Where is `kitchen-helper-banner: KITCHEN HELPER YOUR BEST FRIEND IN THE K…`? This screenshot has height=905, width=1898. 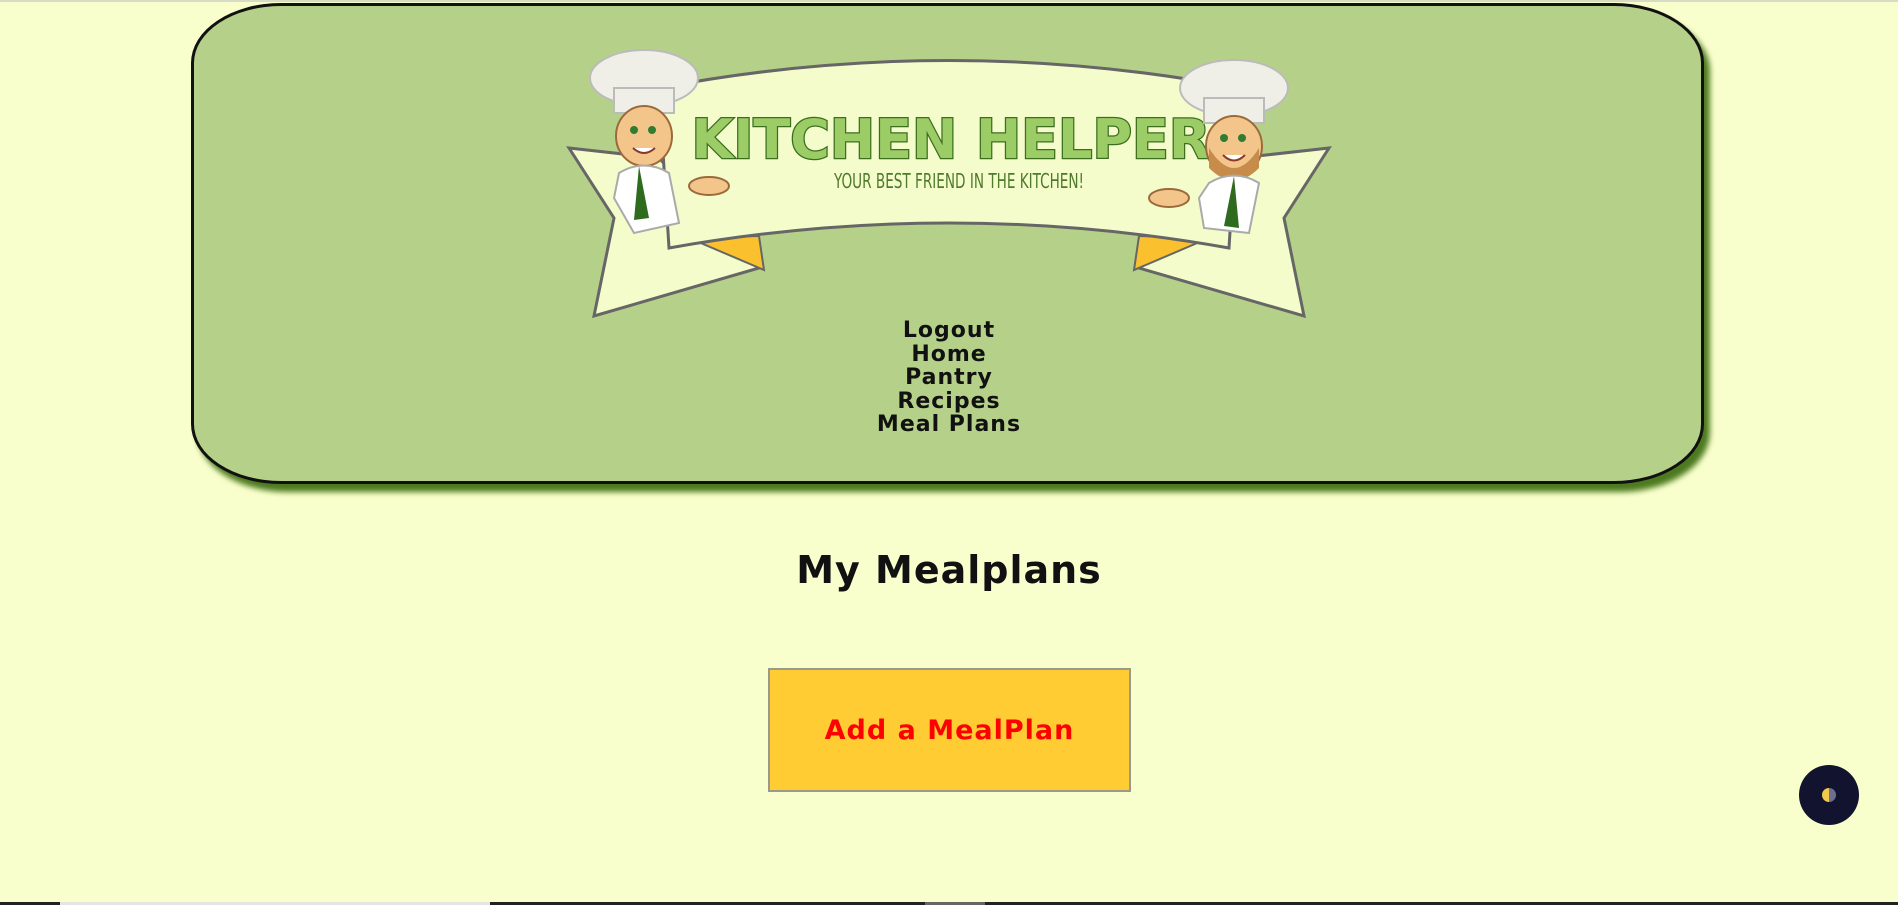
kitchen-helper-banner: KITCHEN HELPER YOUR BEST FRIEND IN THE K… is located at coordinates (949, 184).